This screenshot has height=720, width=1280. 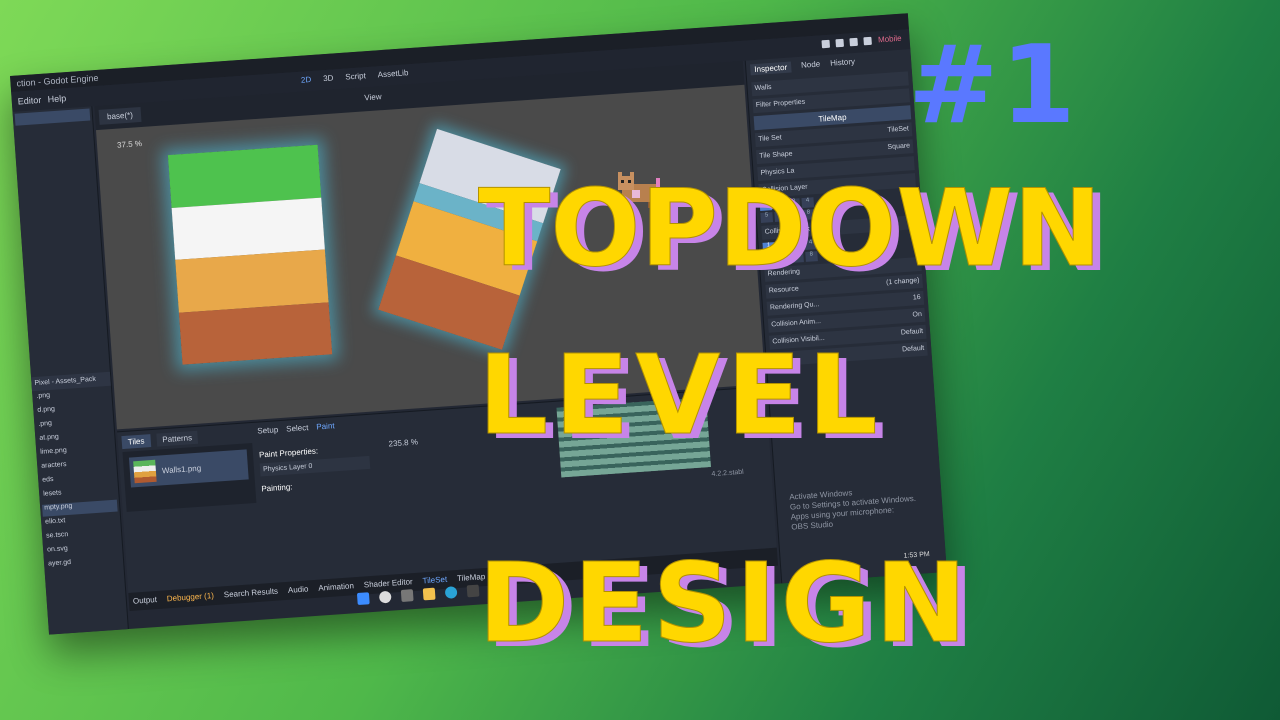 What do you see at coordinates (306, 80) in the screenshot?
I see `workspace-2d: 2D` at bounding box center [306, 80].